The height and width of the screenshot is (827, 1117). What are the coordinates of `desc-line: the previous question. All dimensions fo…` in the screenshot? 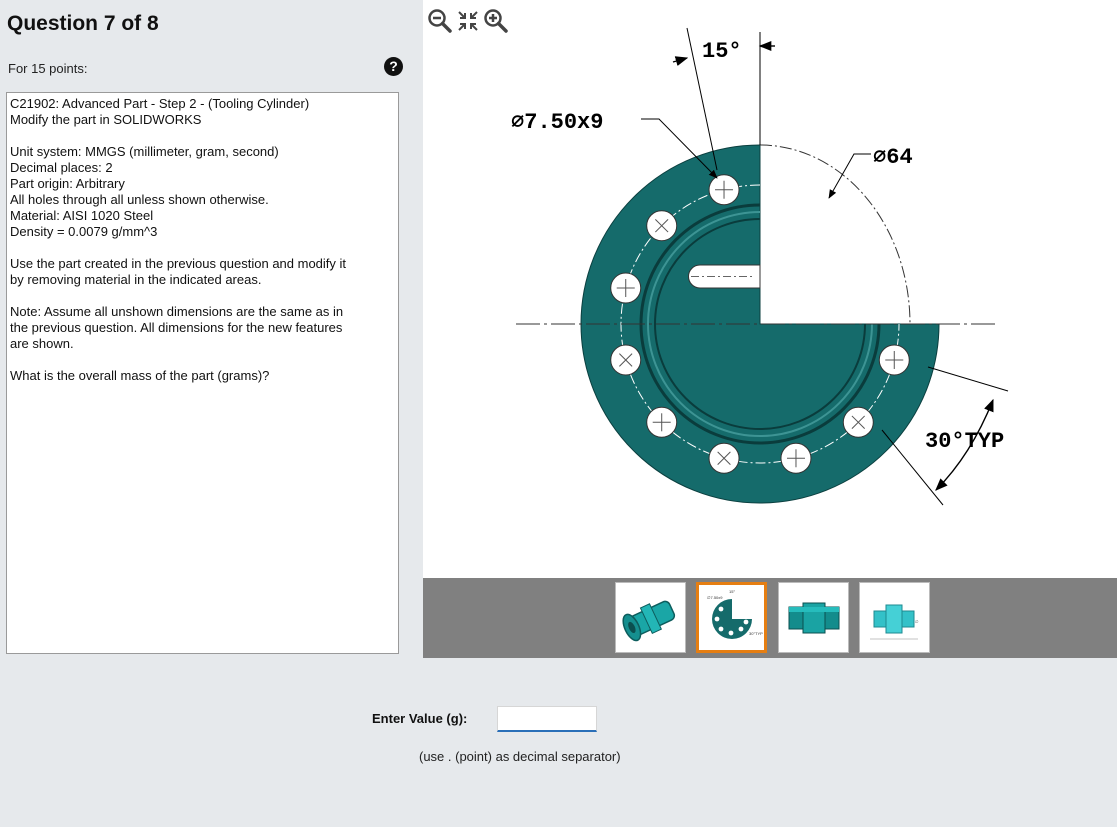 It's located at (176, 327).